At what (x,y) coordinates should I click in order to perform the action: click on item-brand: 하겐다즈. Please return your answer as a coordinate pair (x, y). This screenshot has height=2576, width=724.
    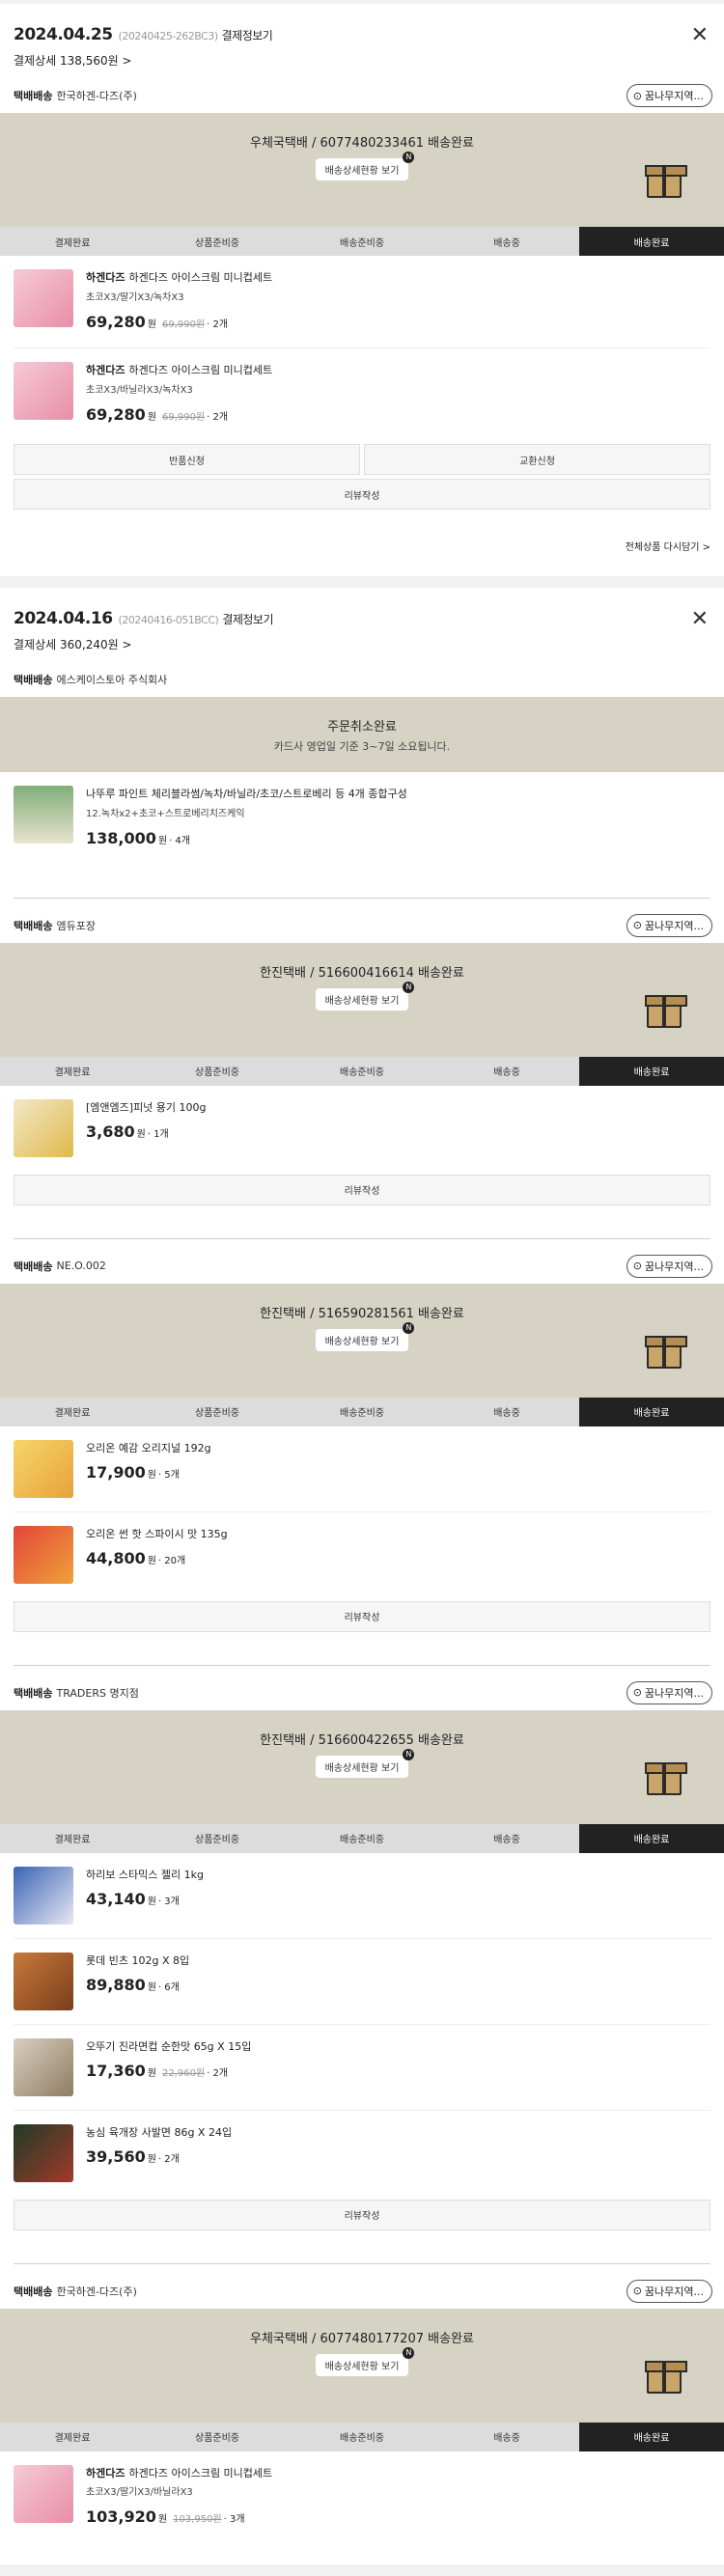
    Looking at the image, I should click on (106, 277).